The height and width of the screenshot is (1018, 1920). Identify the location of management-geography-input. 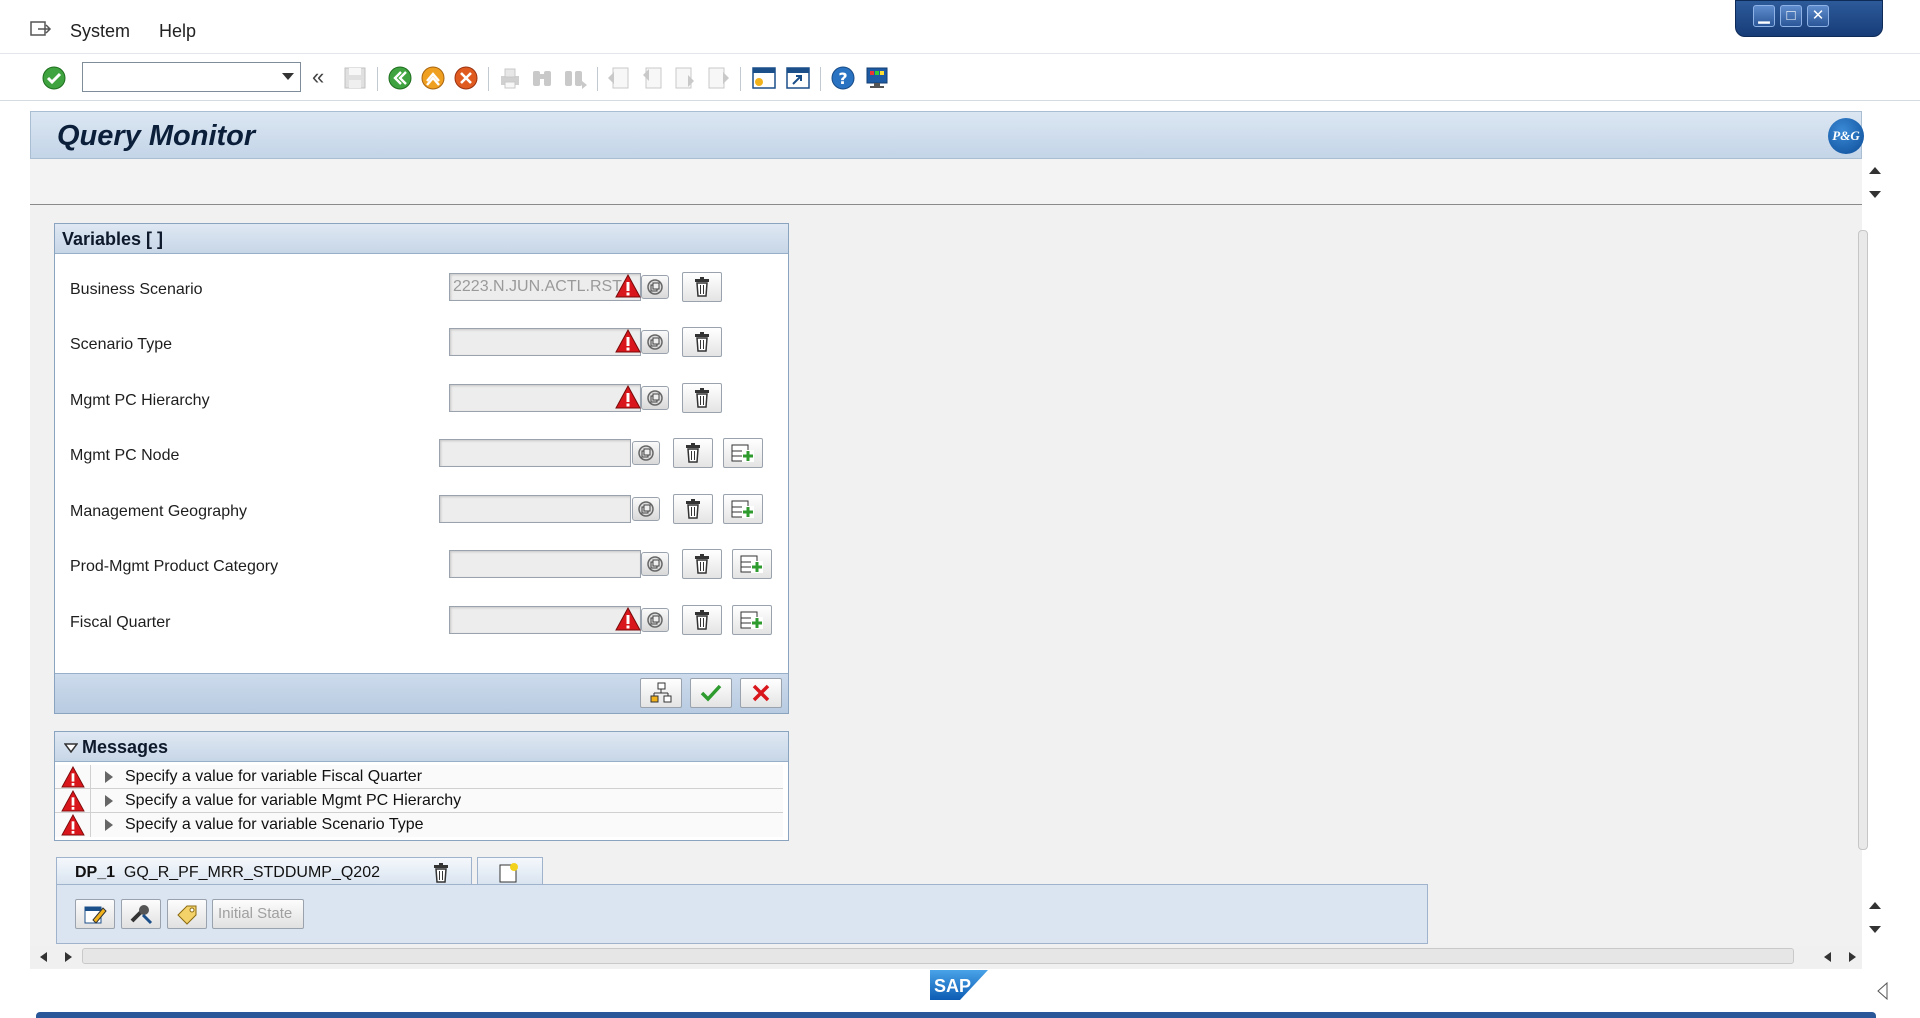
(535, 509).